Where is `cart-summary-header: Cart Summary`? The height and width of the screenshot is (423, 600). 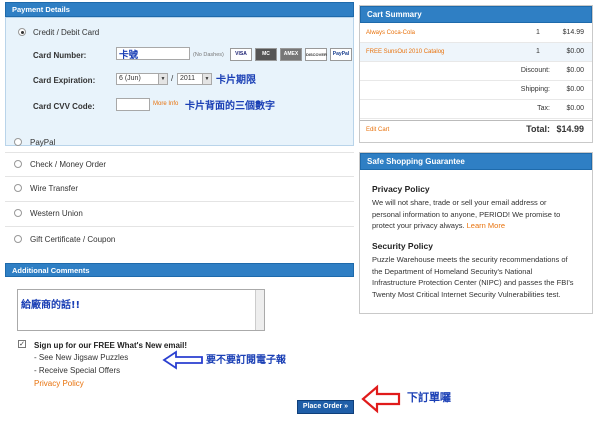
cart-summary-header: Cart Summary is located at coordinates (476, 14).